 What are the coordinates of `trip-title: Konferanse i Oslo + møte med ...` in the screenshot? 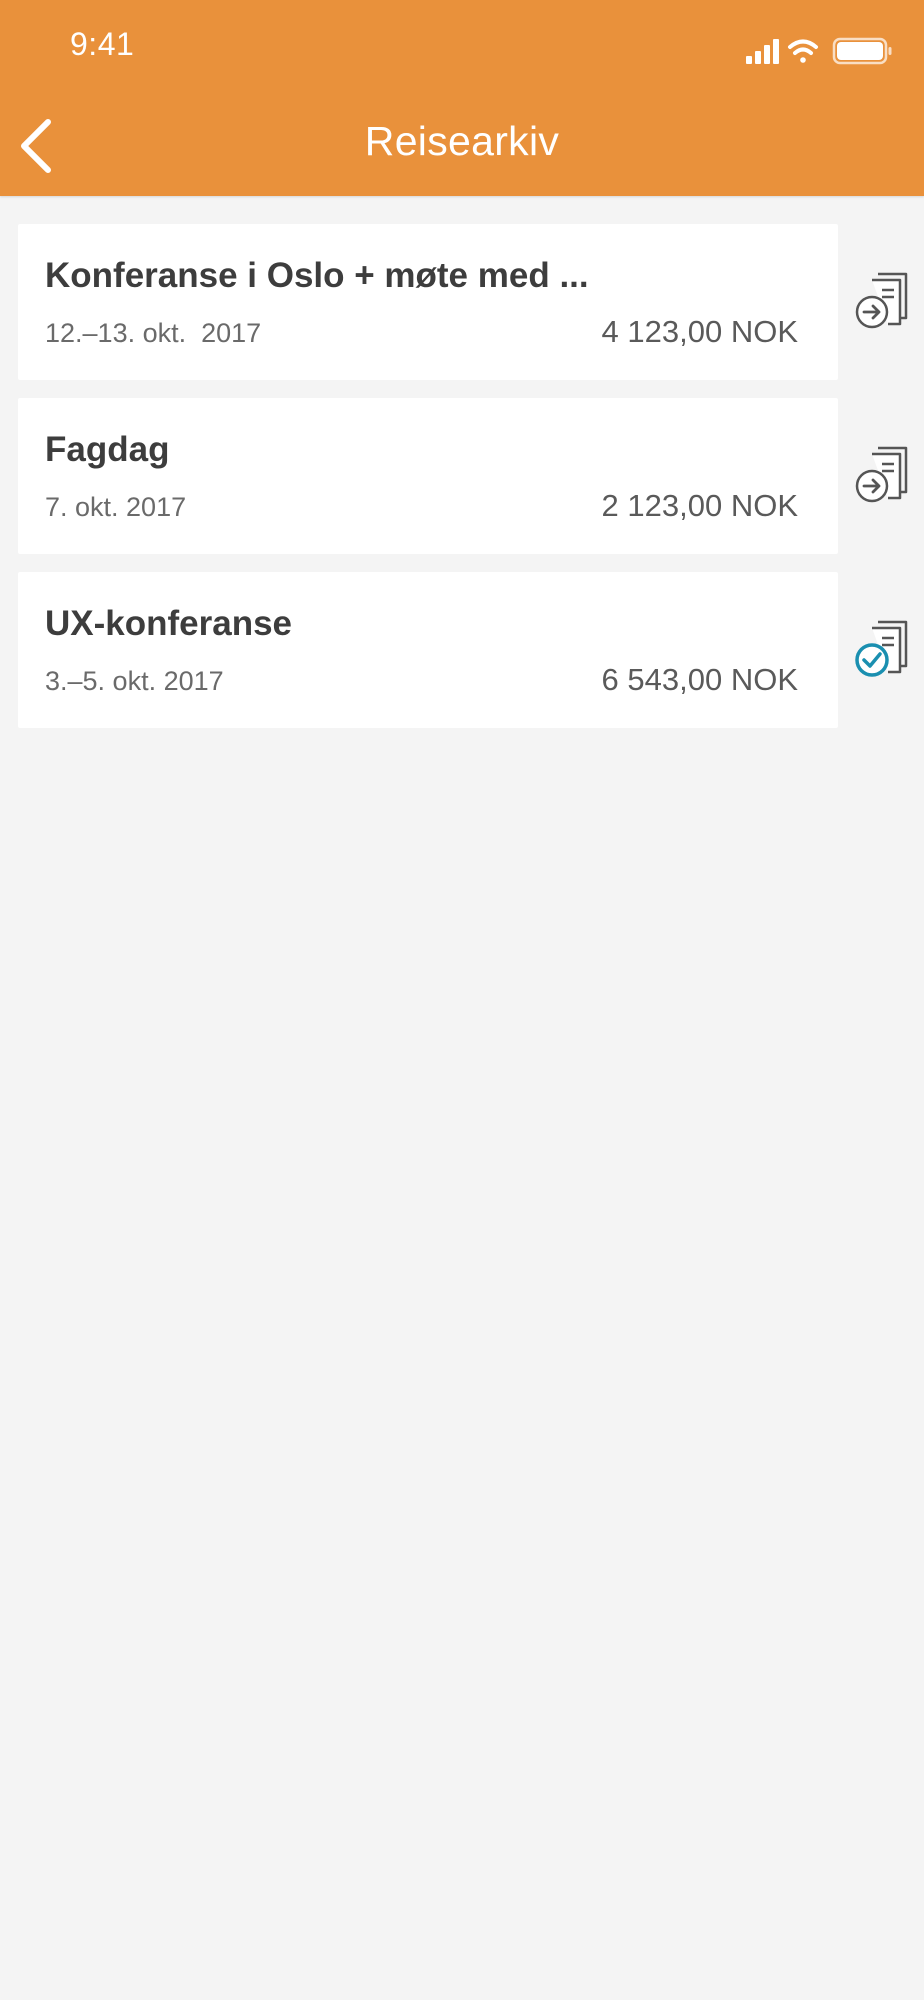 It's located at (317, 275).